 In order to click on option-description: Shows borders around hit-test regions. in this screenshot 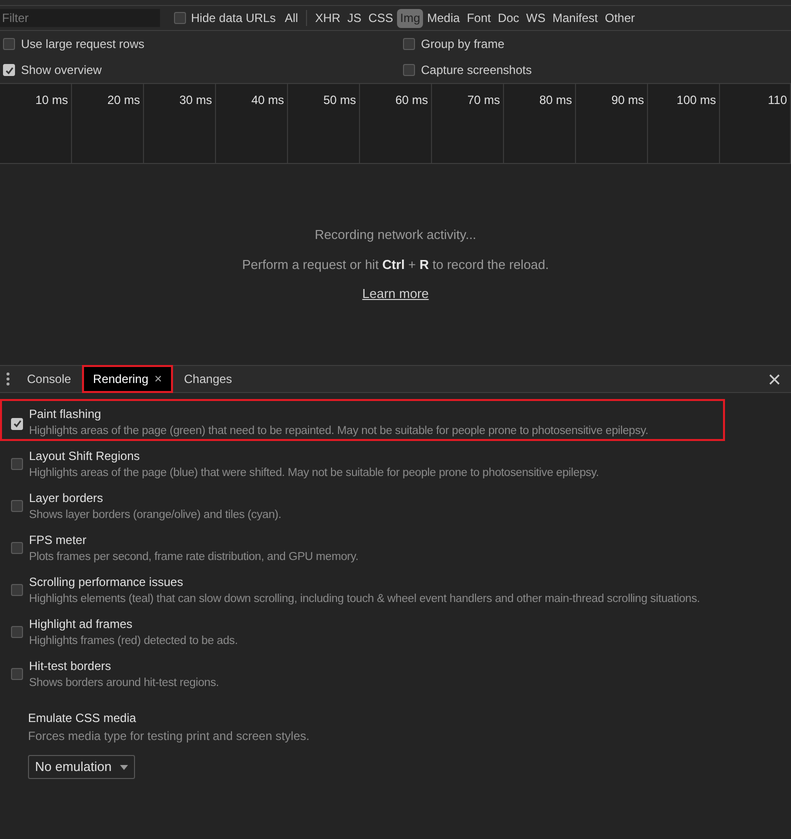, I will do `click(124, 683)`.